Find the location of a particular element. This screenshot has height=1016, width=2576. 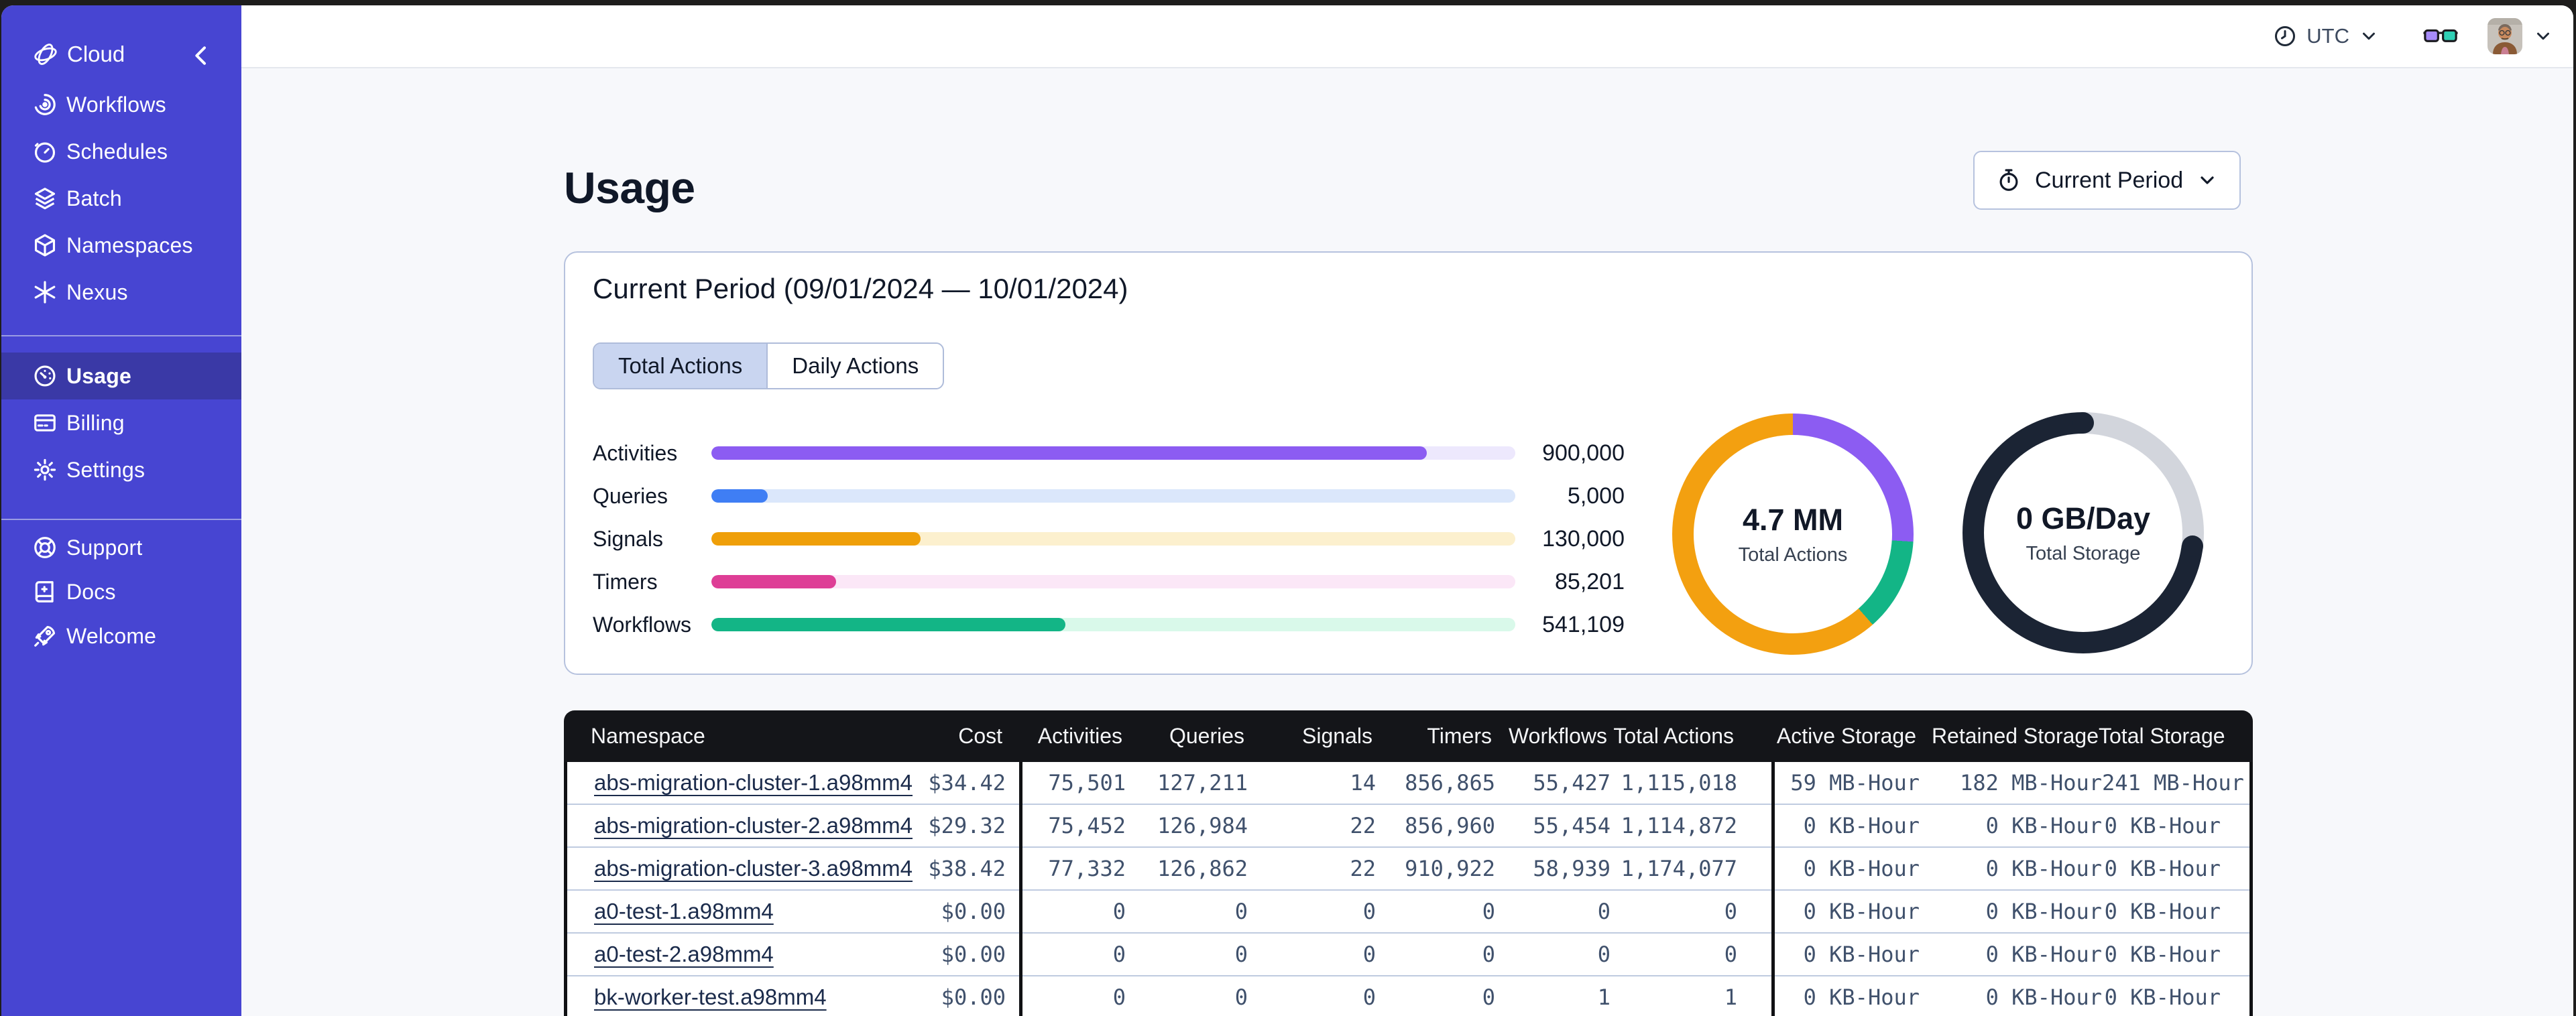

column-header: Namespace is located at coordinates (648, 736).